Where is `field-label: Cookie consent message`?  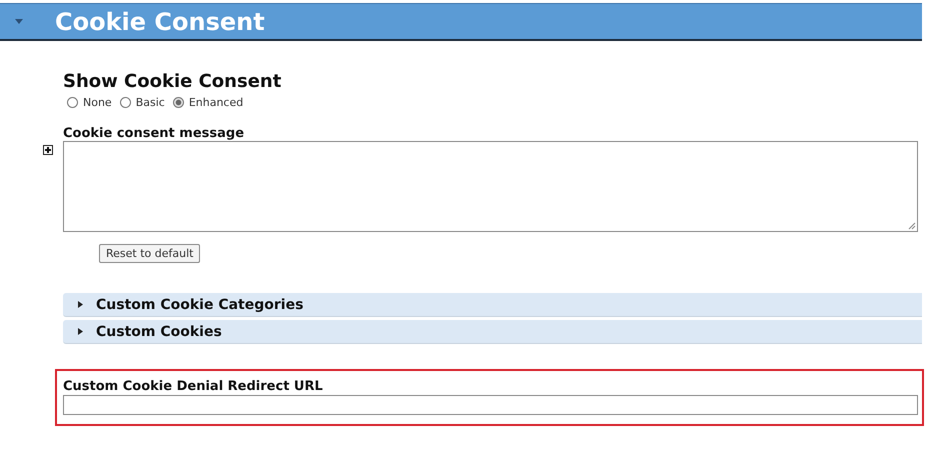
field-label: Cookie consent message is located at coordinates (154, 133).